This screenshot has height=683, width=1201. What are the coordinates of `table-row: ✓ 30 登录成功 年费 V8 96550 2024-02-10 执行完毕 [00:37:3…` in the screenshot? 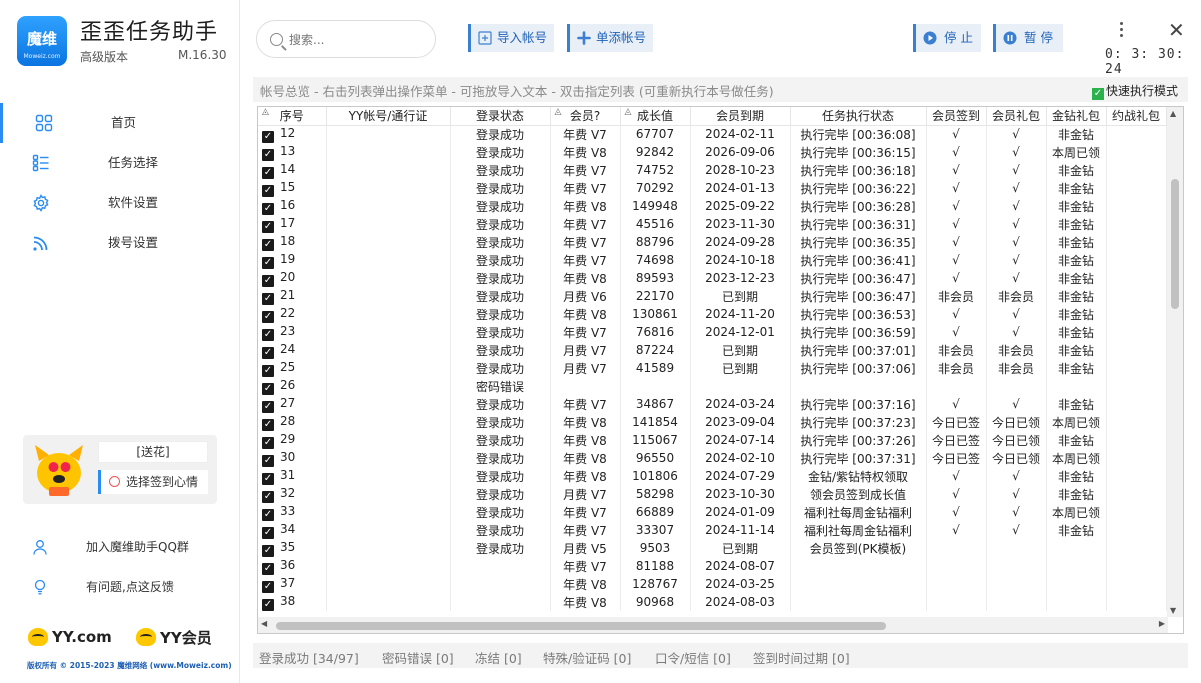 It's located at (712, 458).